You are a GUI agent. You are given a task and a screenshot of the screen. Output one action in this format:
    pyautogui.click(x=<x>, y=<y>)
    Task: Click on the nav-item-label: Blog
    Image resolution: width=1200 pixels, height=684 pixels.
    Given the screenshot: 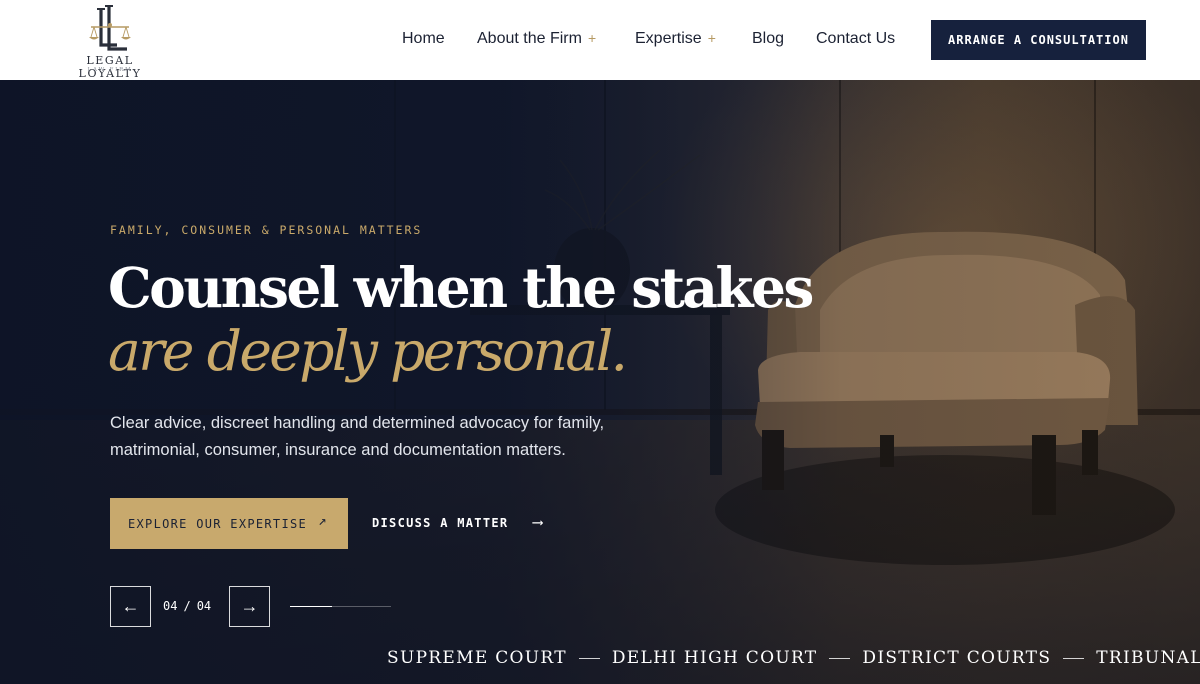 What is the action you would take?
    pyautogui.click(x=768, y=38)
    